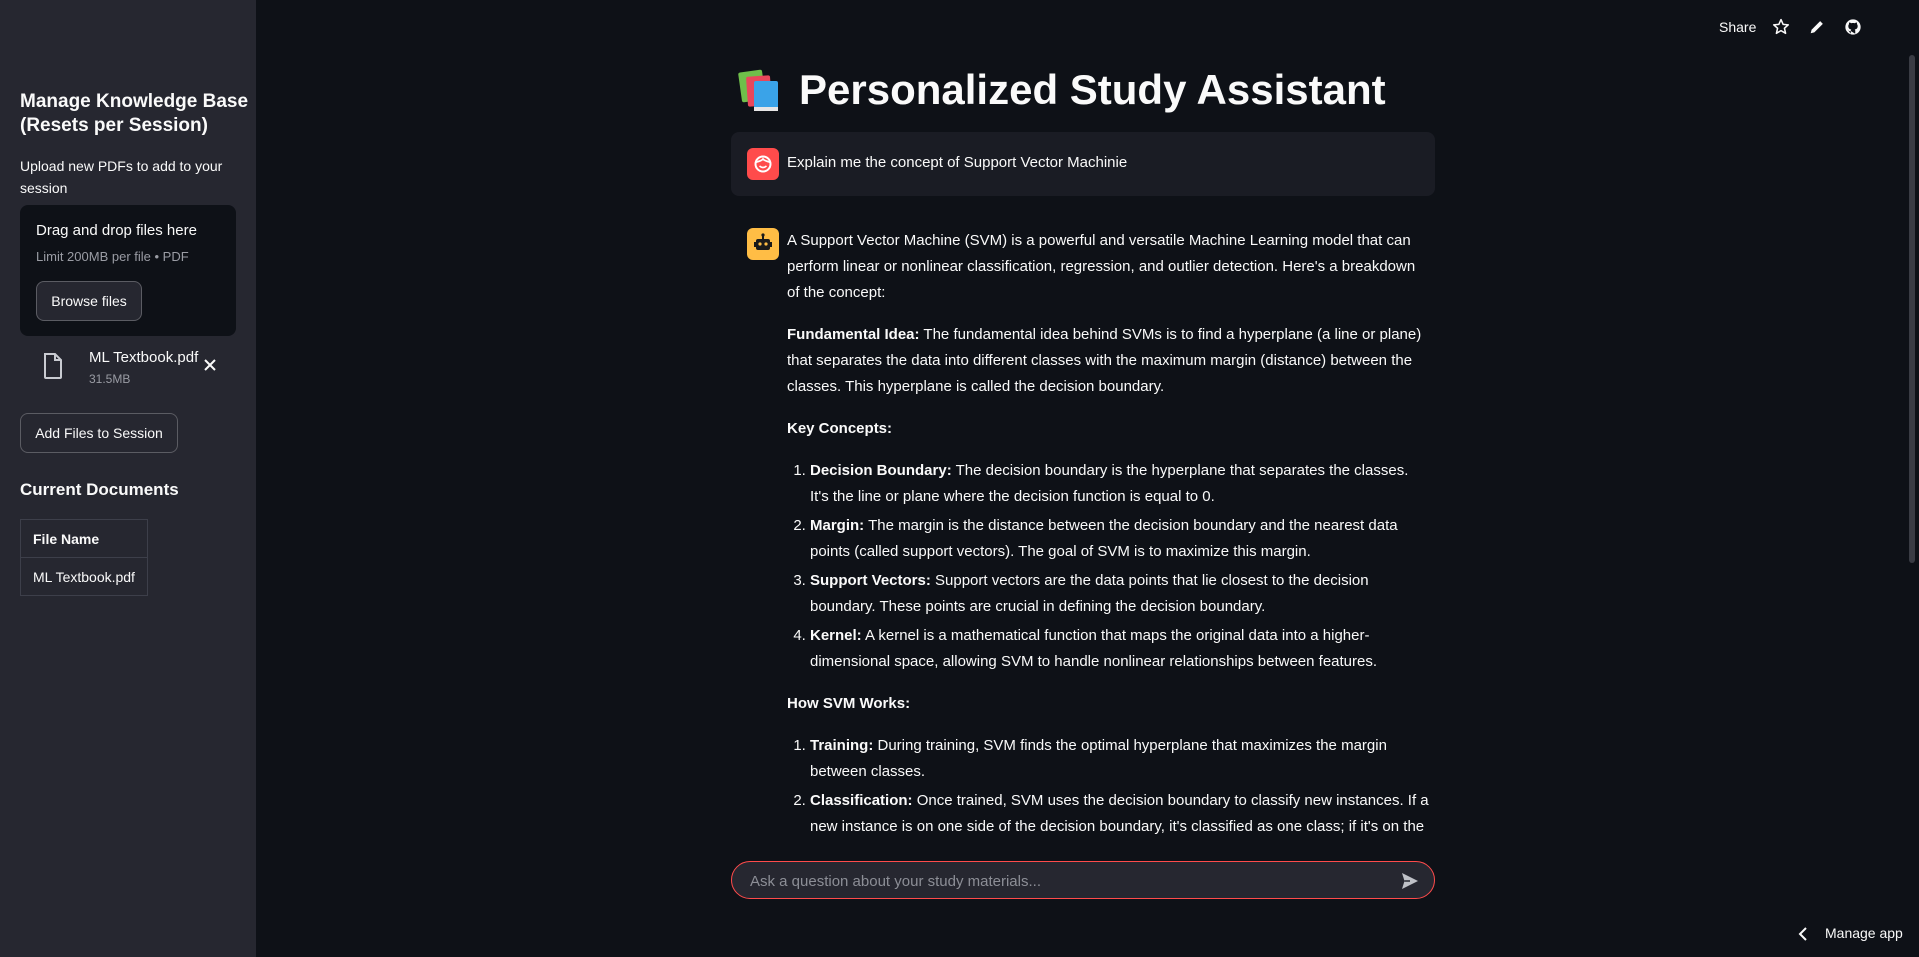  Describe the element at coordinates (1817, 27) in the screenshot. I see `pencil-icon` at that location.